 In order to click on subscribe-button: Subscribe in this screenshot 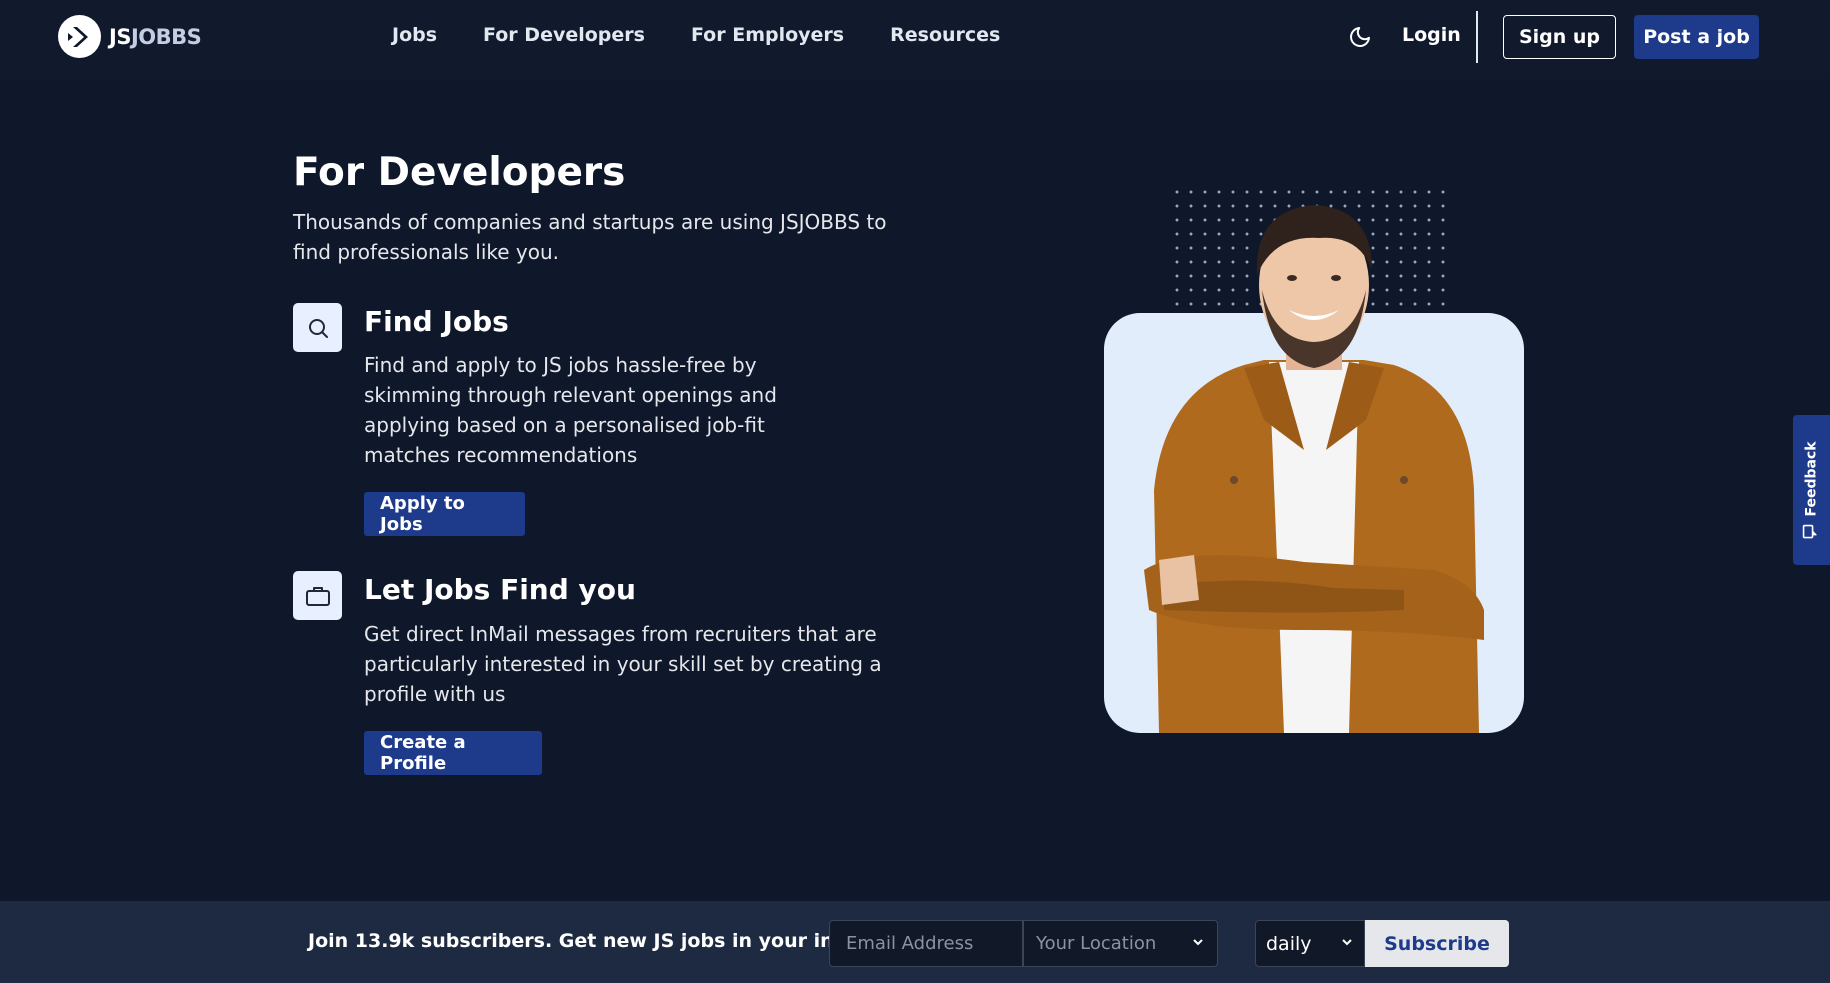, I will do `click(1437, 943)`.